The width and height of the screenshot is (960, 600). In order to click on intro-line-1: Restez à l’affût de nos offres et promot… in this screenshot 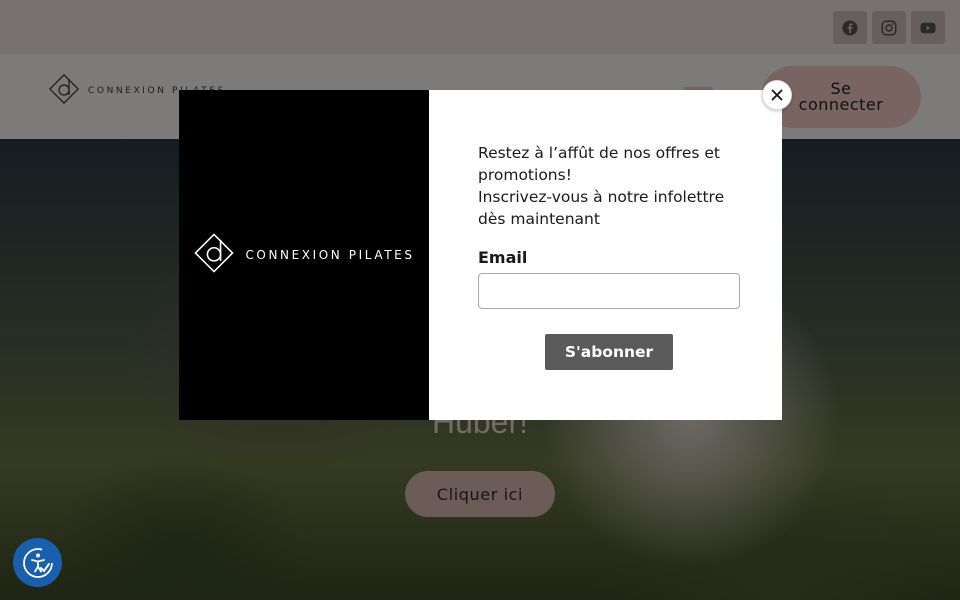, I will do `click(599, 164)`.